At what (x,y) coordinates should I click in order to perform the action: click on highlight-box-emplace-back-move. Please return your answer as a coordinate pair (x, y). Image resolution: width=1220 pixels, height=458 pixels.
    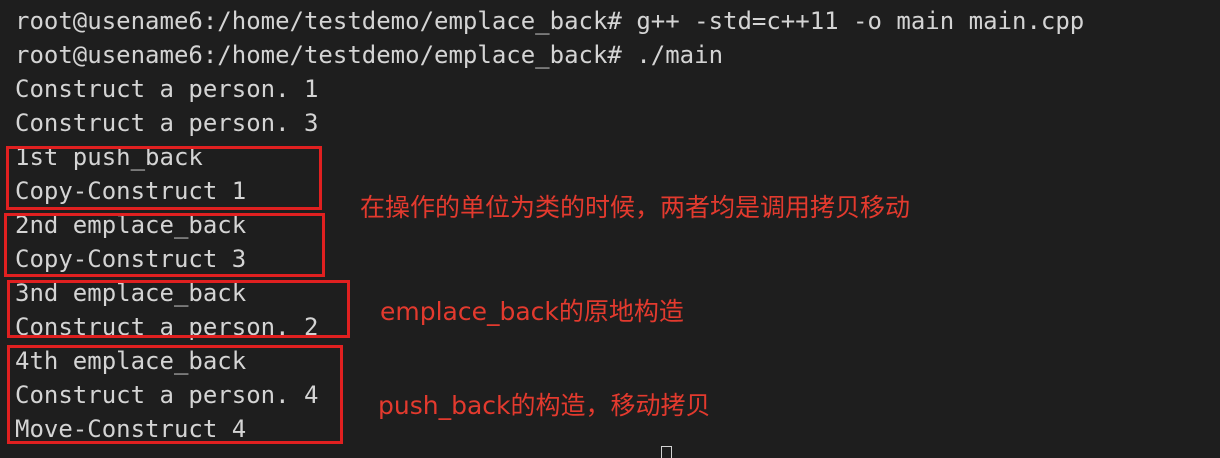
    Looking at the image, I should click on (175, 394).